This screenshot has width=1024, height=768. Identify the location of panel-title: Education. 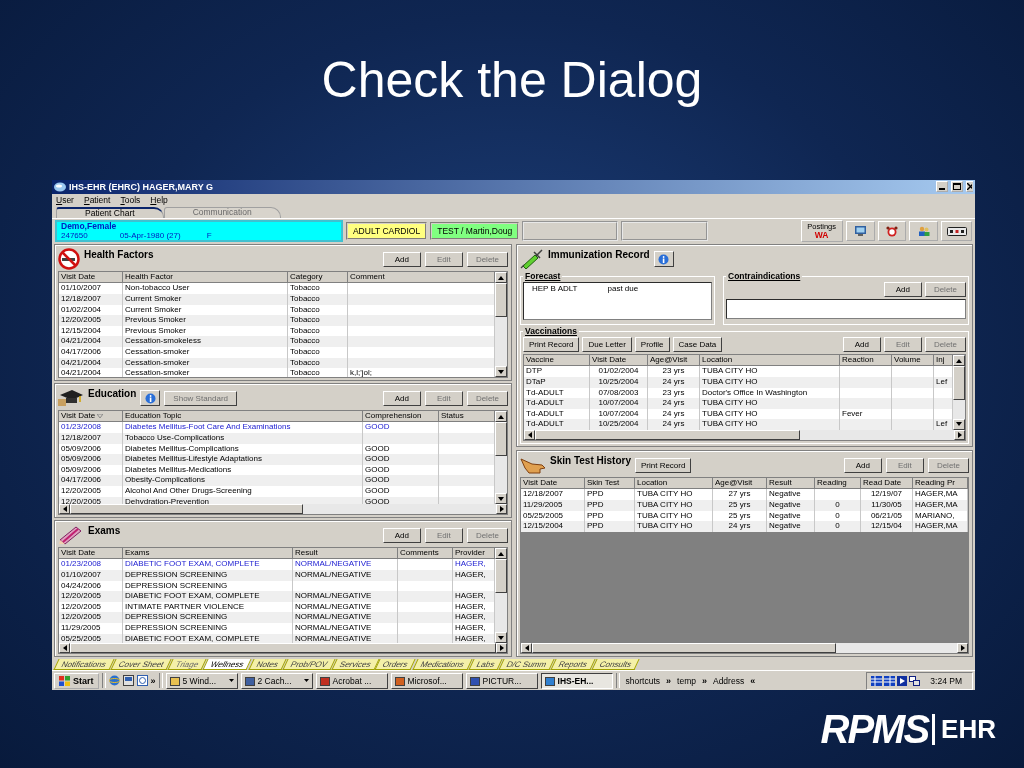
(112, 394).